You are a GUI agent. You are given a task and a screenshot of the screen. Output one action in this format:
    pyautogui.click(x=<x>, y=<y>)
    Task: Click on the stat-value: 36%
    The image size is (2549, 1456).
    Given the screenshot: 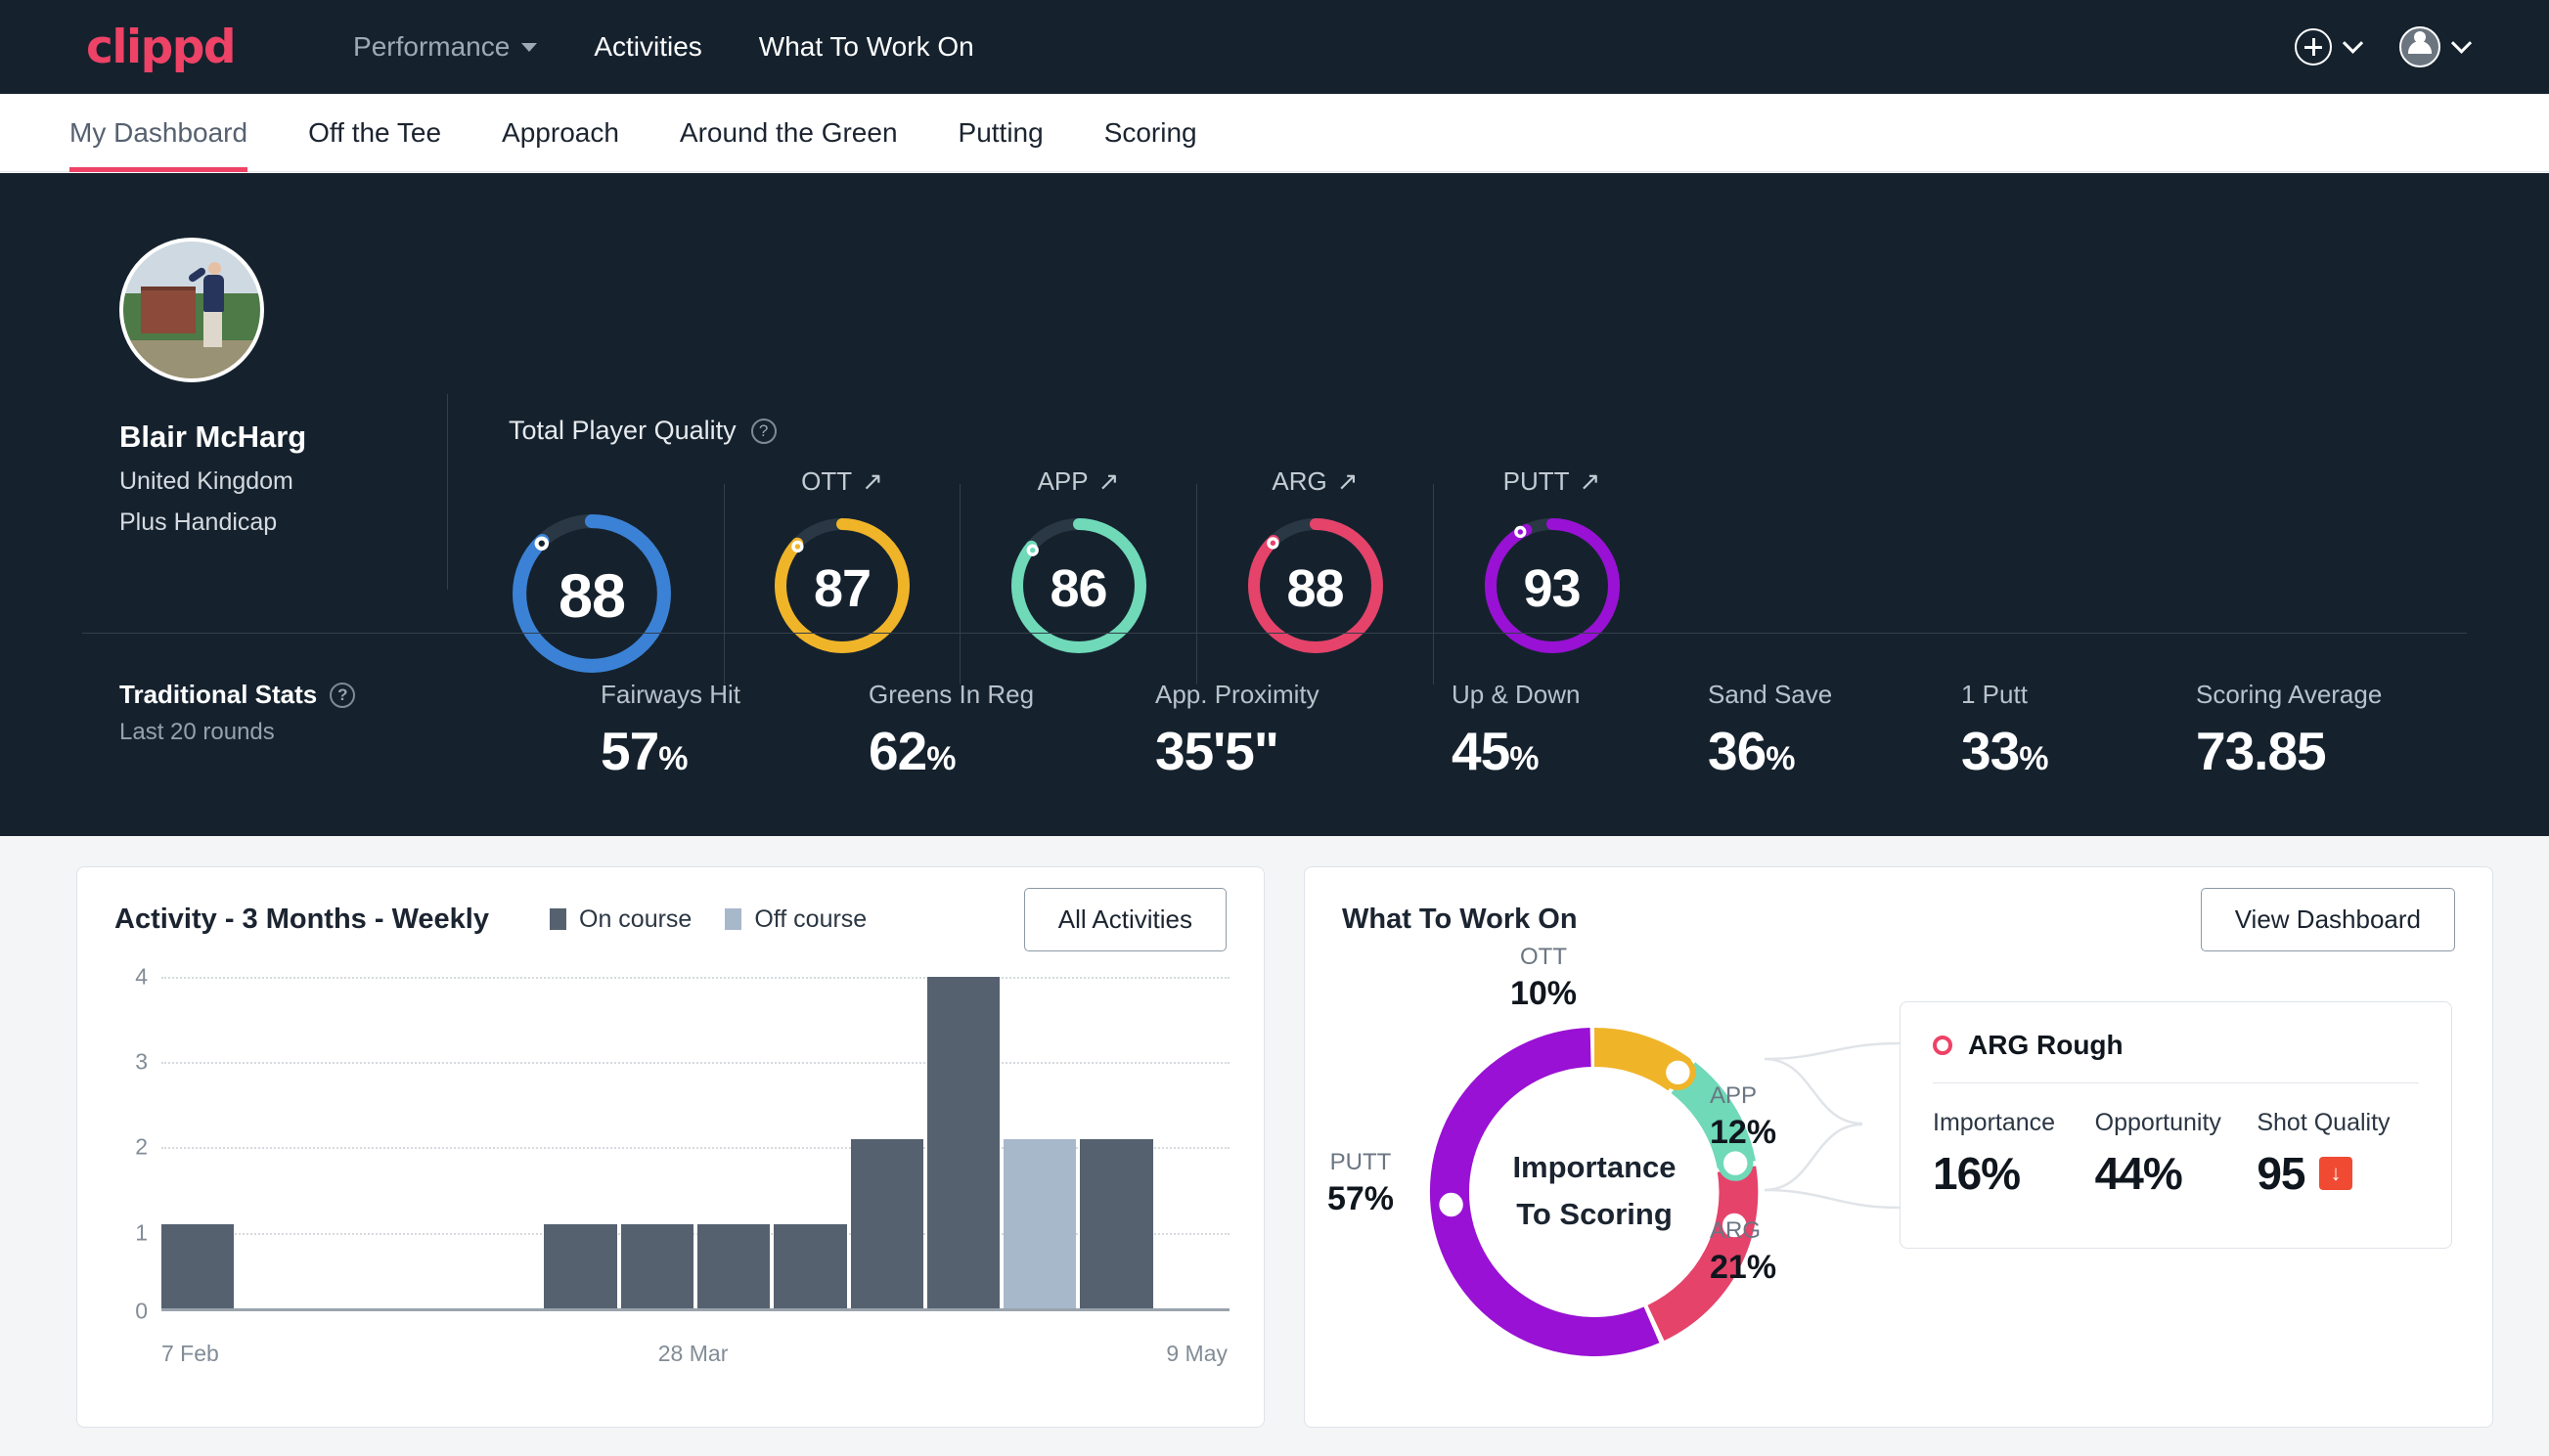 What is the action you would take?
    pyautogui.click(x=1752, y=751)
    